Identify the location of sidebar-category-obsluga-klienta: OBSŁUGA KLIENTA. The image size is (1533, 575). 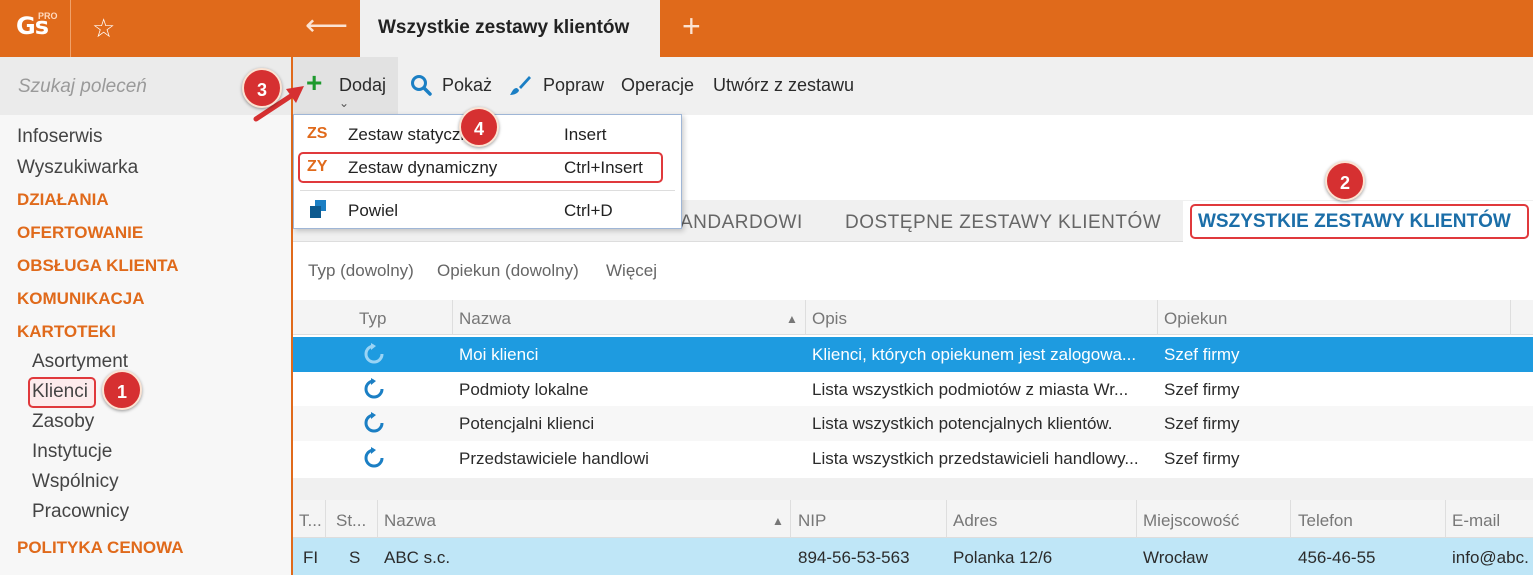
(98, 266).